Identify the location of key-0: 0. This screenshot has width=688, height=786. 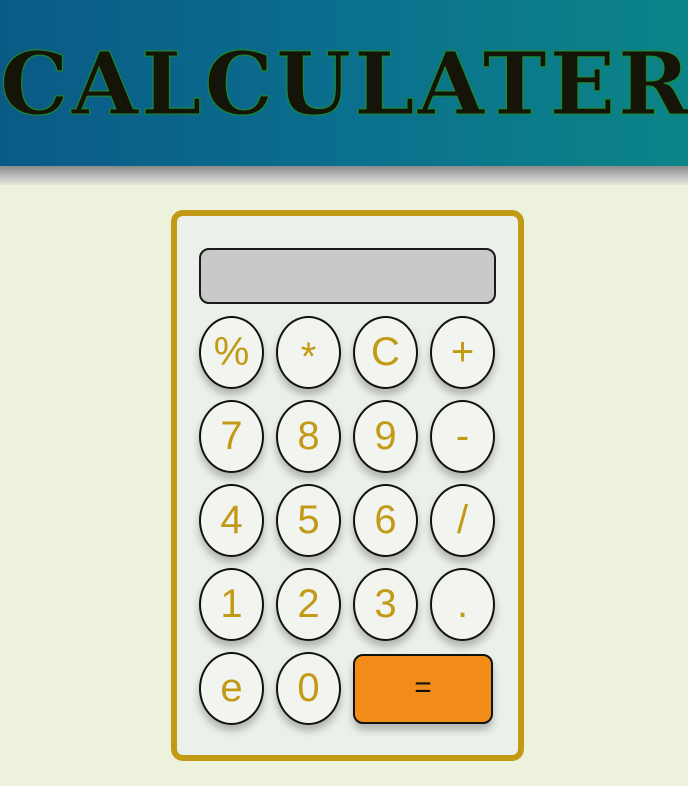
(308, 688).